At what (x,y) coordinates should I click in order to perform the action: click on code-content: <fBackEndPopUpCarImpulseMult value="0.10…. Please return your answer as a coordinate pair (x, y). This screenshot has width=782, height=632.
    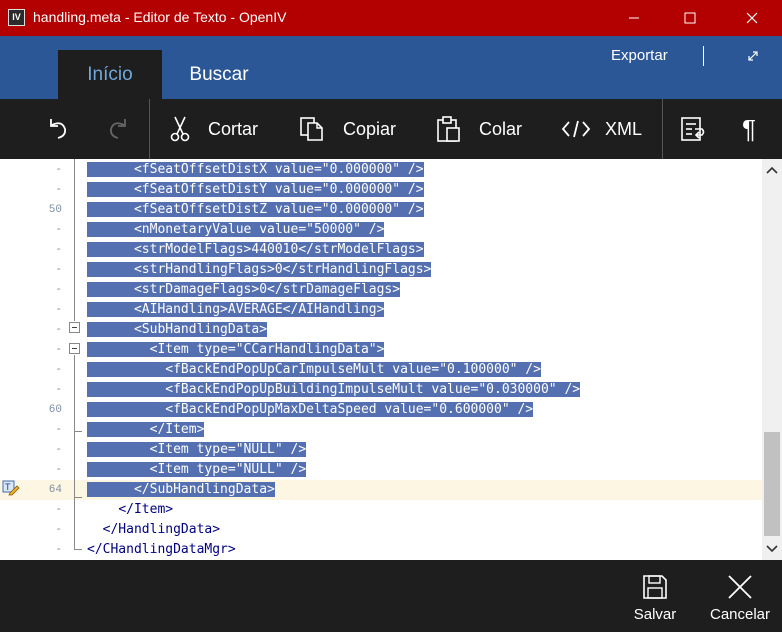
    Looking at the image, I should click on (353, 369).